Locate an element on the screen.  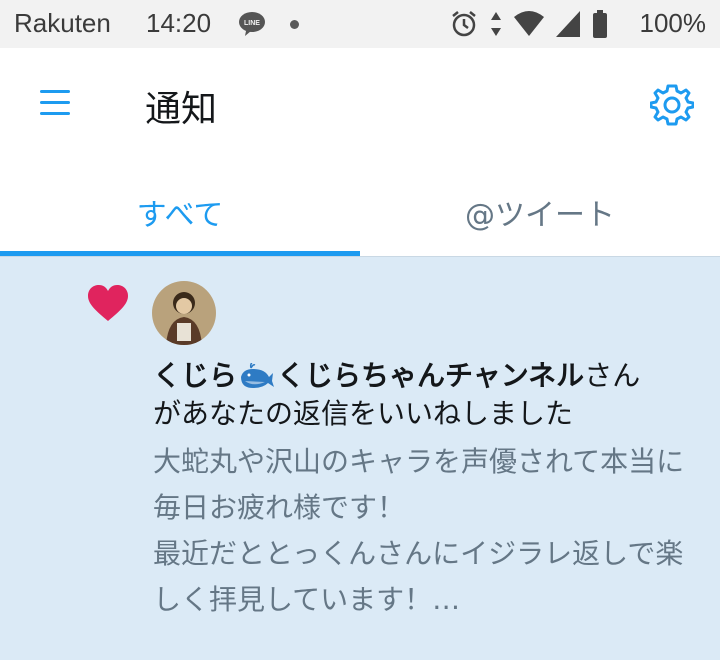
battery-icon is located at coordinates (600, 24).